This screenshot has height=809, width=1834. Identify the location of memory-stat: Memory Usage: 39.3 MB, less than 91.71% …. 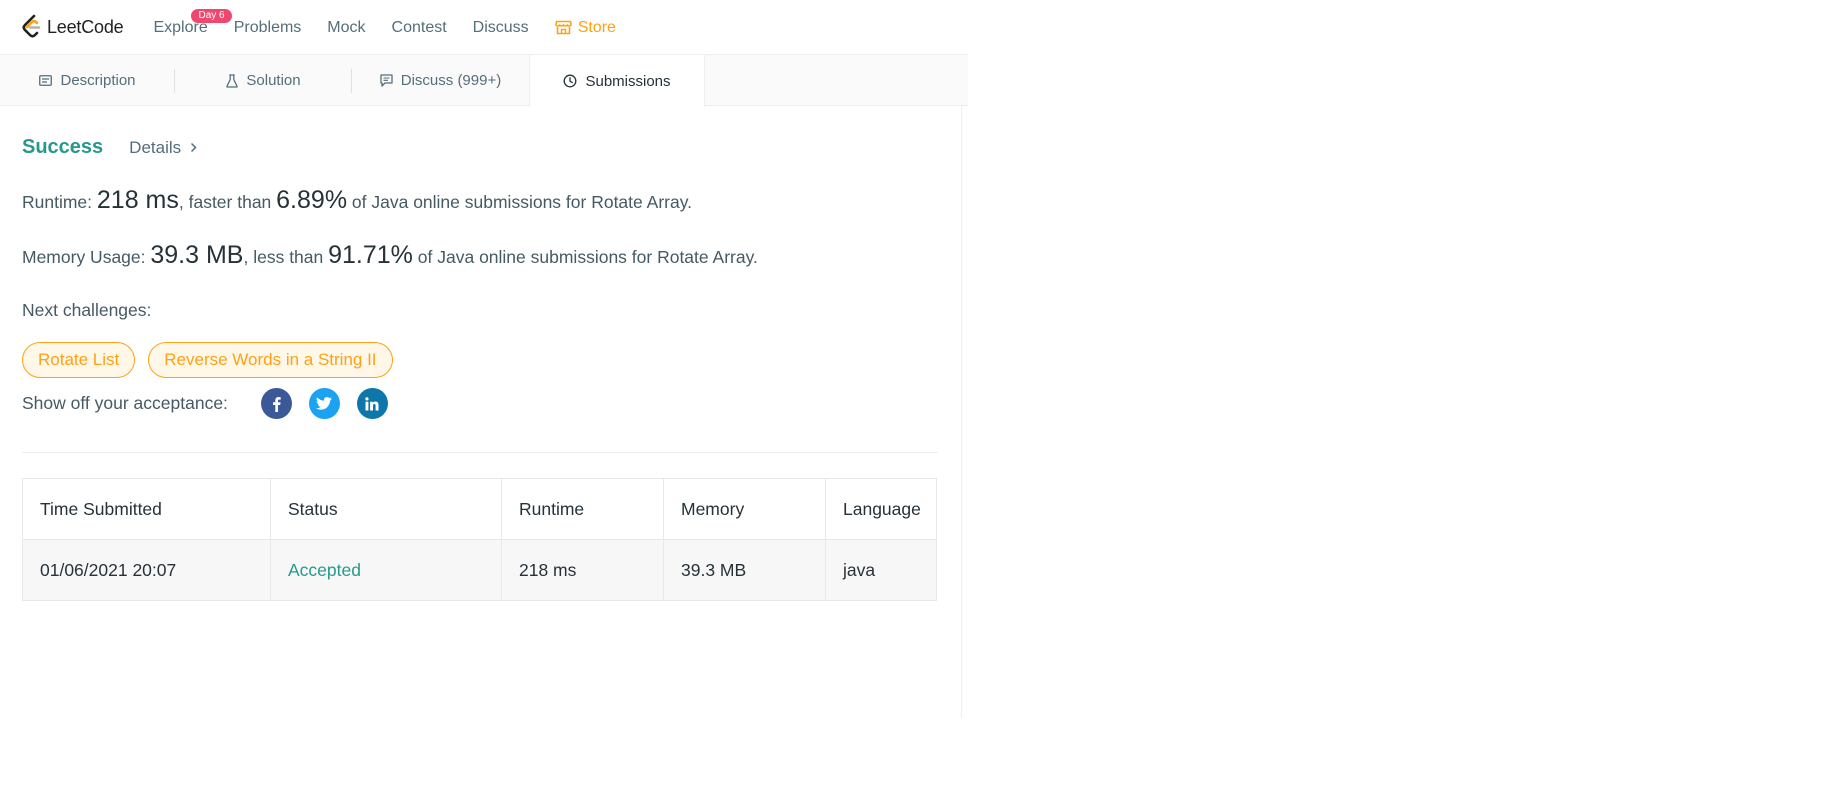
(390, 255).